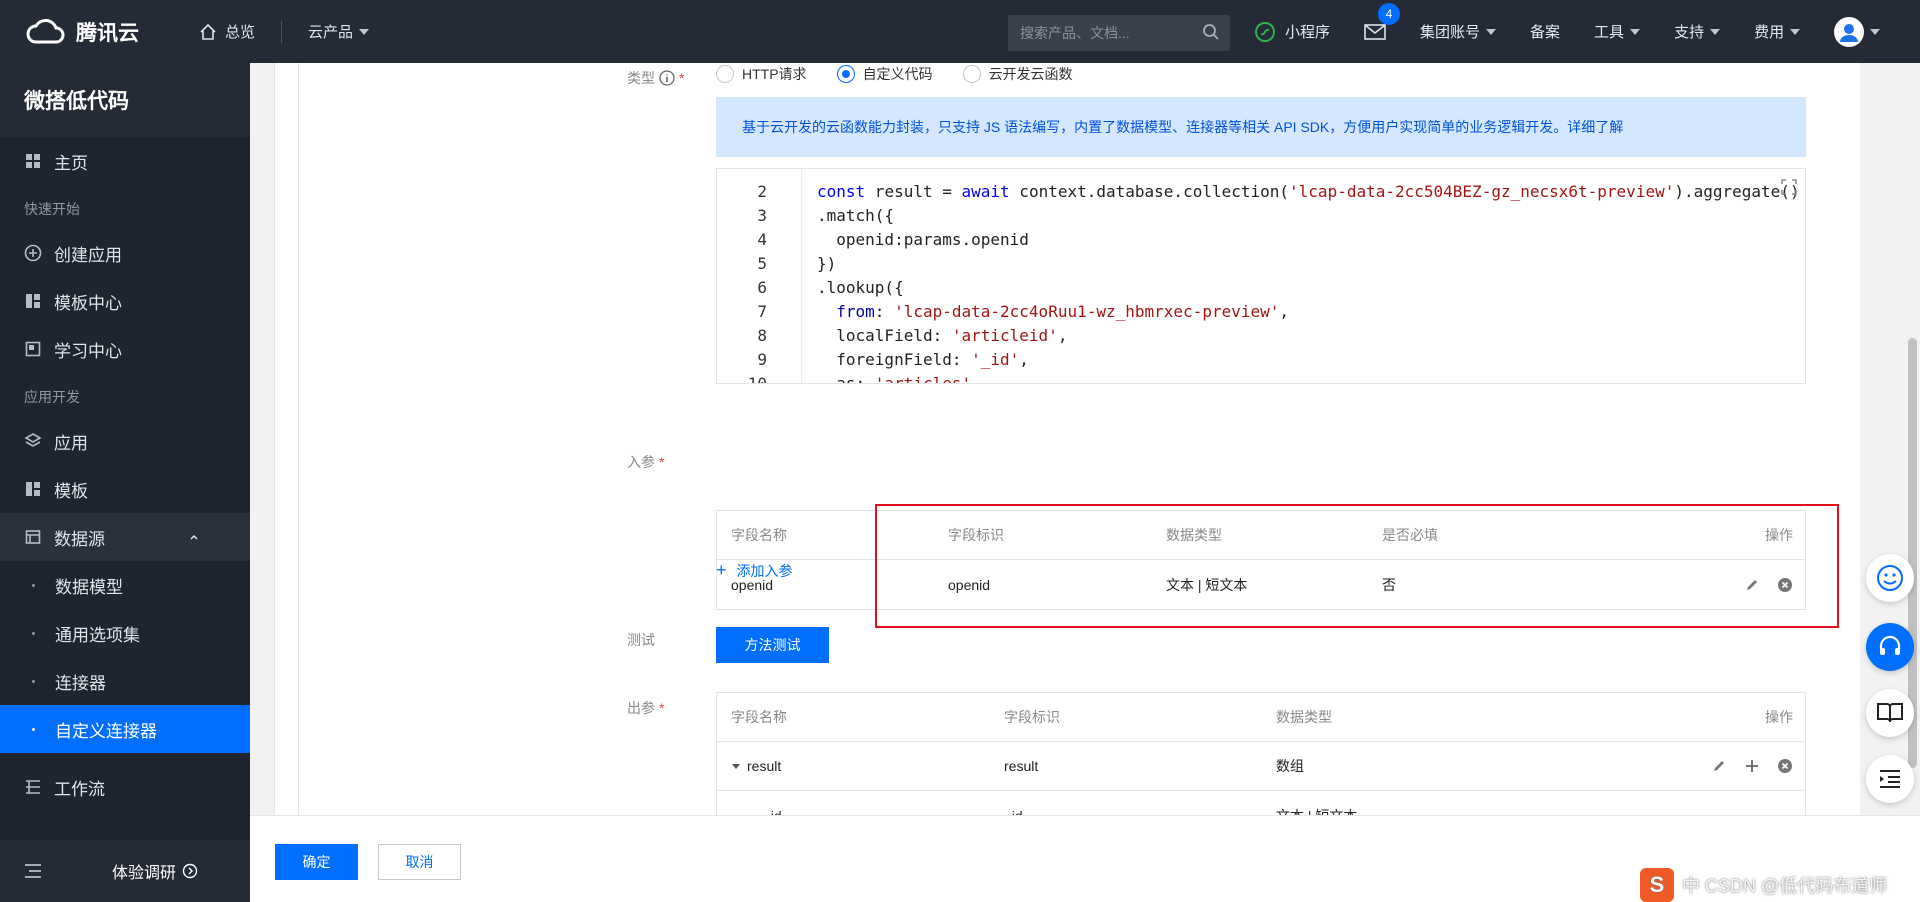 The image size is (1920, 902). What do you see at coordinates (88, 255) in the screenshot?
I see `sidebar-item-label: 创建应用` at bounding box center [88, 255].